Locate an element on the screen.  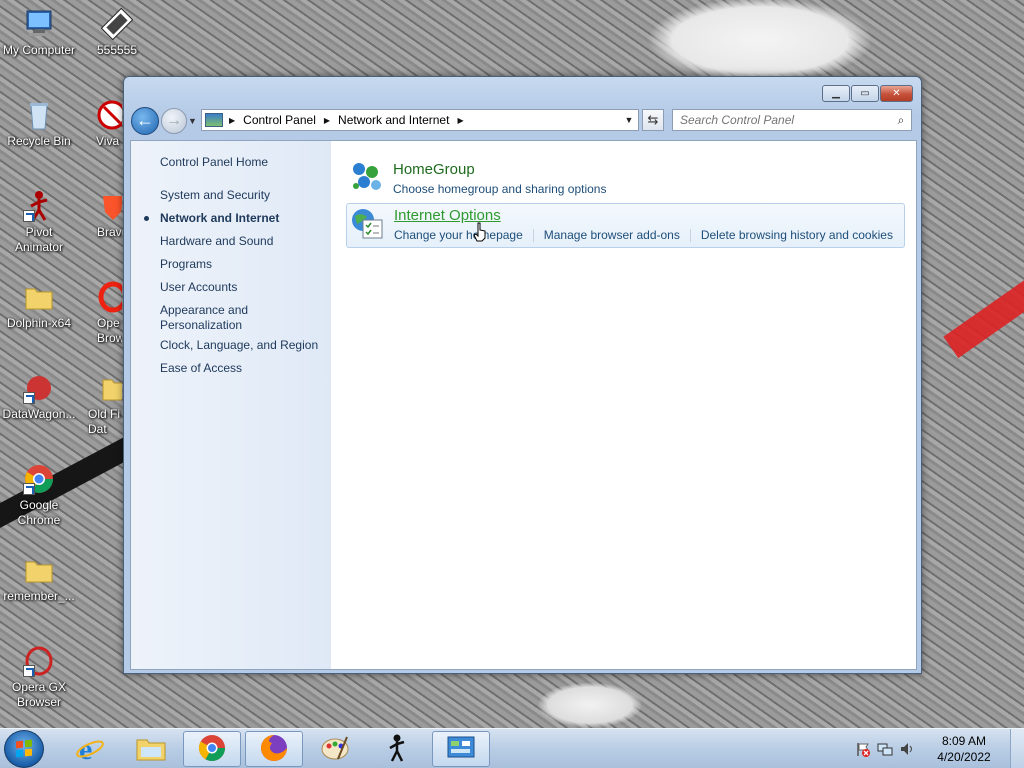
sidebar-item-network-and-internet: Network and Internet is located at coordinates (220, 218).